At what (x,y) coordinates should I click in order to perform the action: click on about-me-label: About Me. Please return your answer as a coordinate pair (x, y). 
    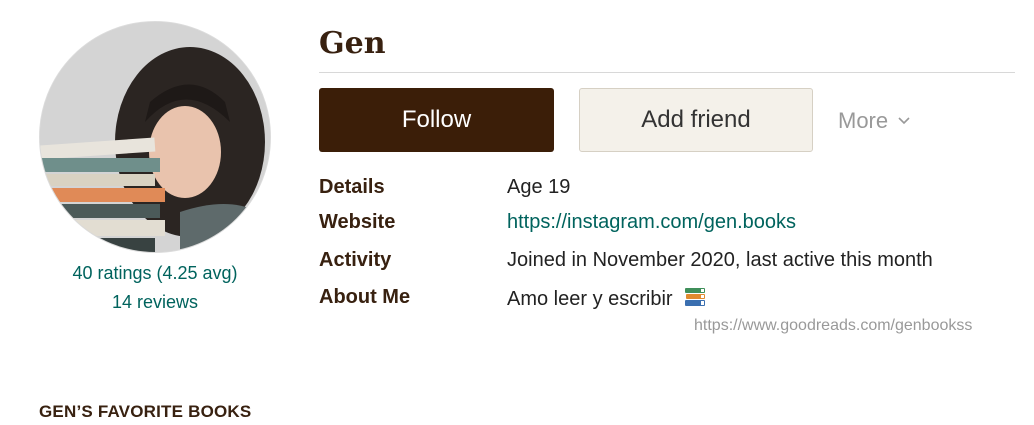
    Looking at the image, I should click on (365, 297).